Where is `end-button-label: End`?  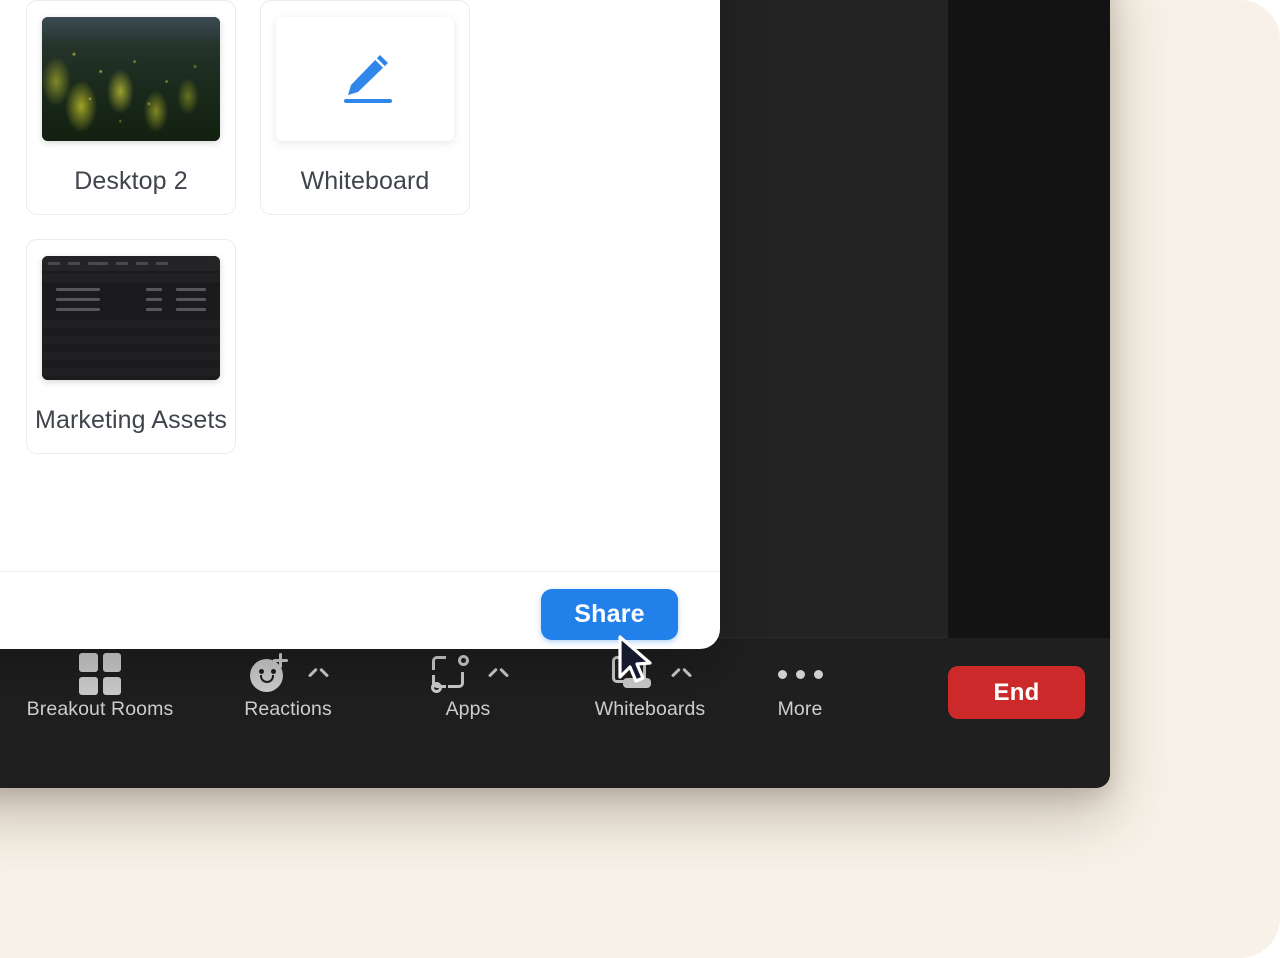
end-button-label: End is located at coordinates (1016, 692).